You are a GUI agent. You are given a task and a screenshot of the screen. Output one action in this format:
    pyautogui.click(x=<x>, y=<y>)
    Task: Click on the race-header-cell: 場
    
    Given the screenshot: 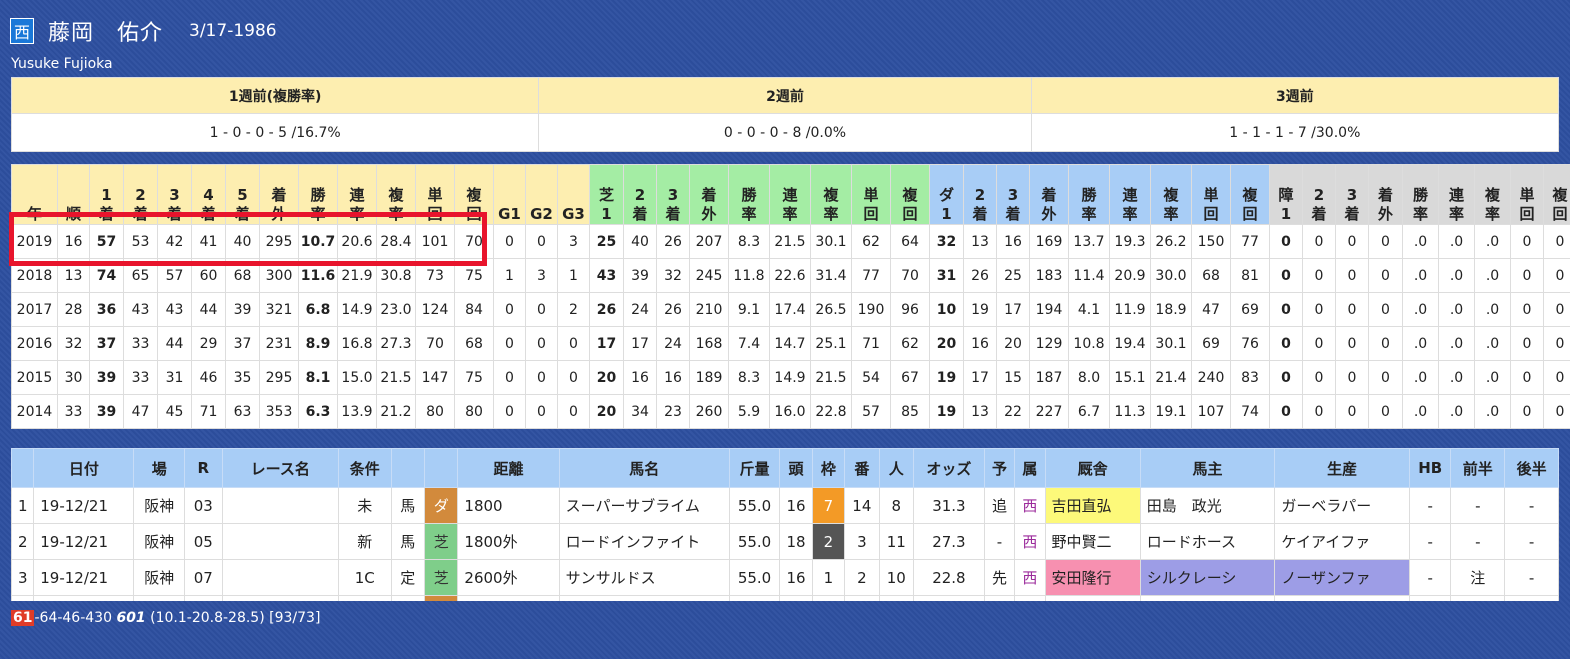 What is the action you would take?
    pyautogui.click(x=159, y=468)
    